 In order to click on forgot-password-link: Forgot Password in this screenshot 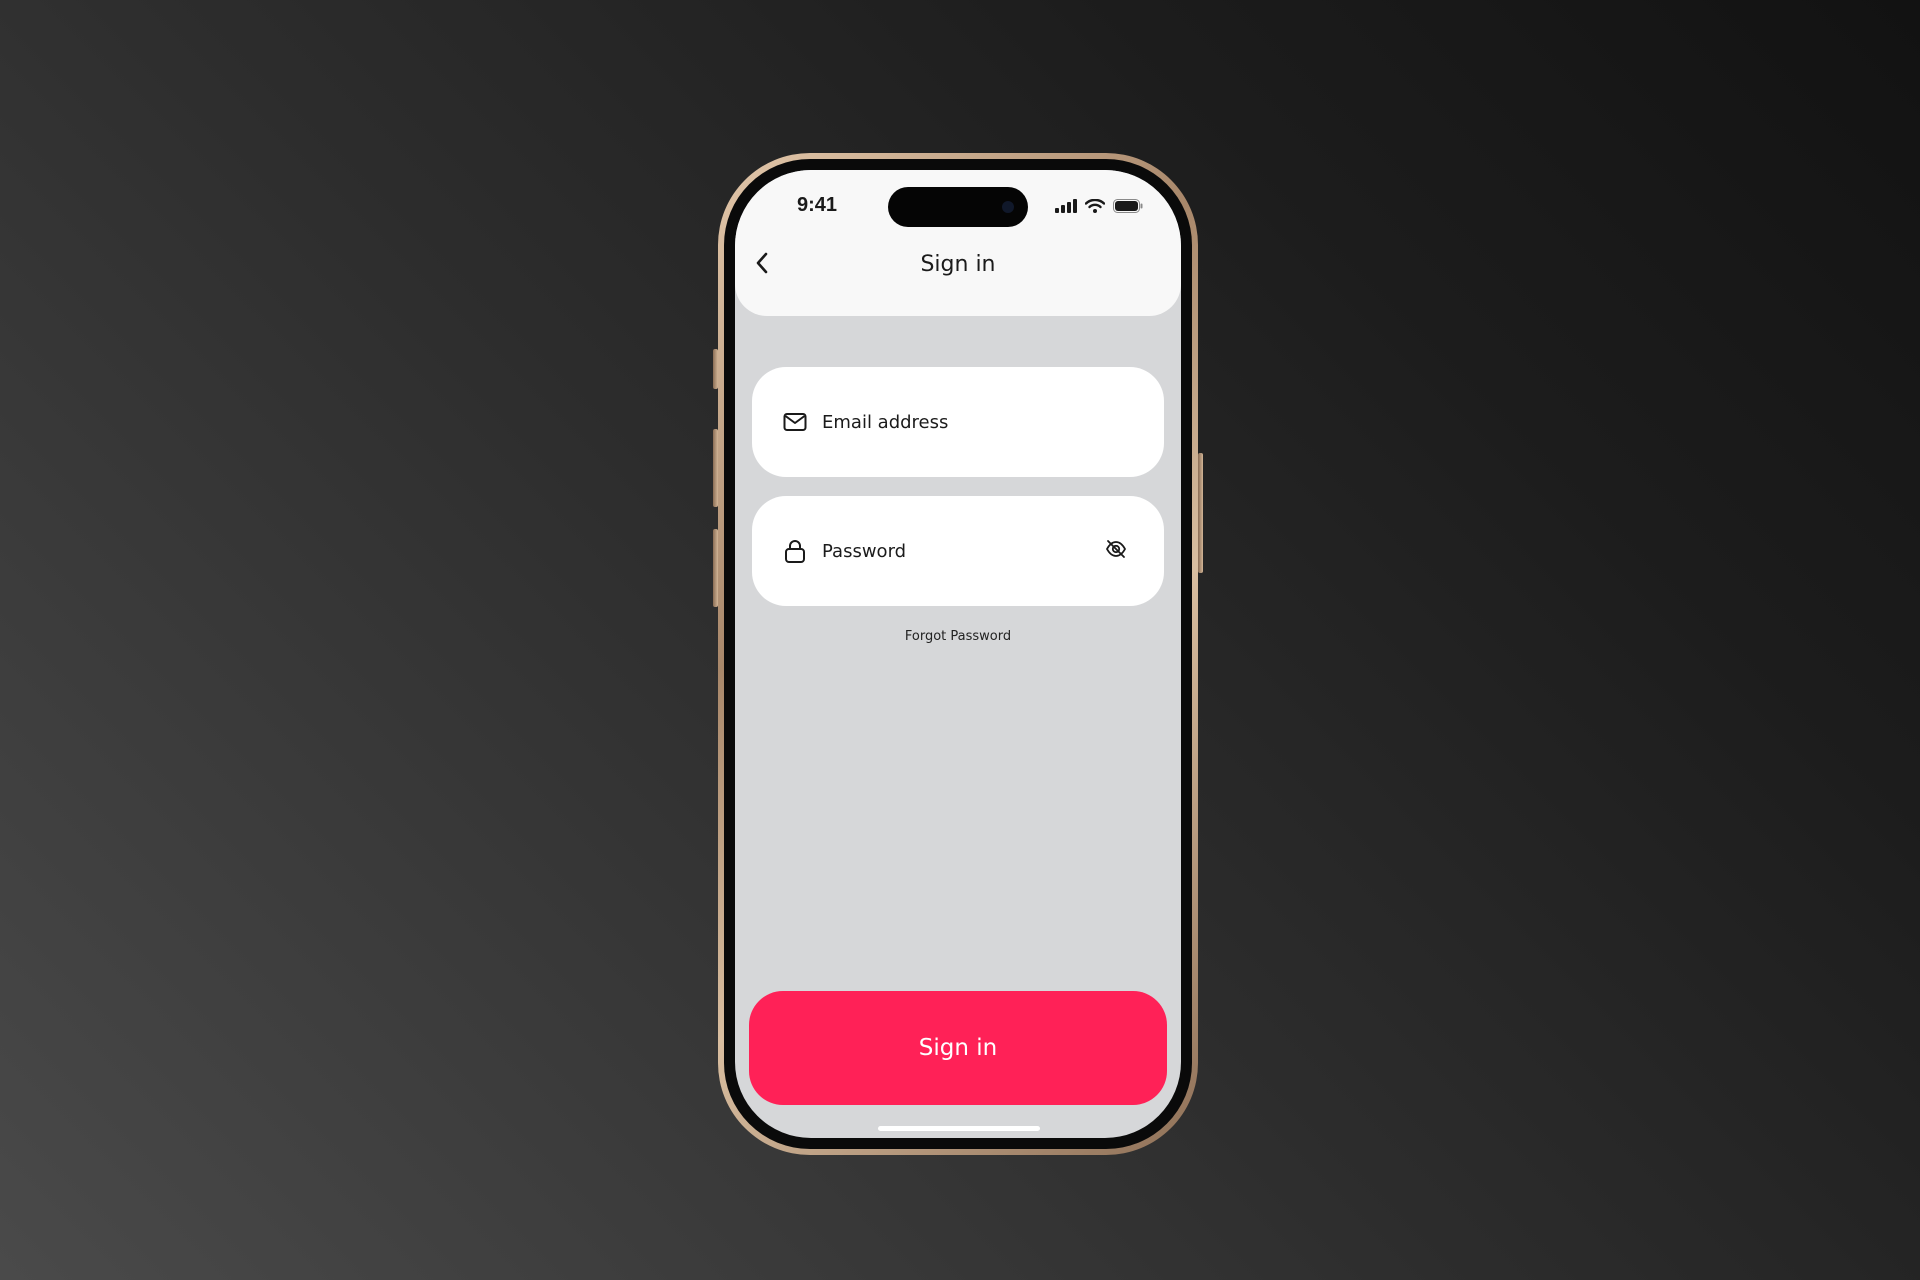, I will do `click(958, 636)`.